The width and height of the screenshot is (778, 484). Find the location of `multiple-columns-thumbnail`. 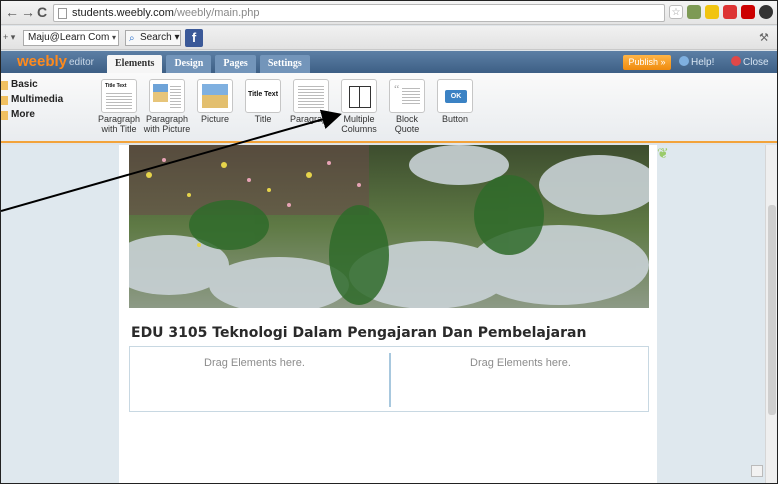

multiple-columns-thumbnail is located at coordinates (359, 96).